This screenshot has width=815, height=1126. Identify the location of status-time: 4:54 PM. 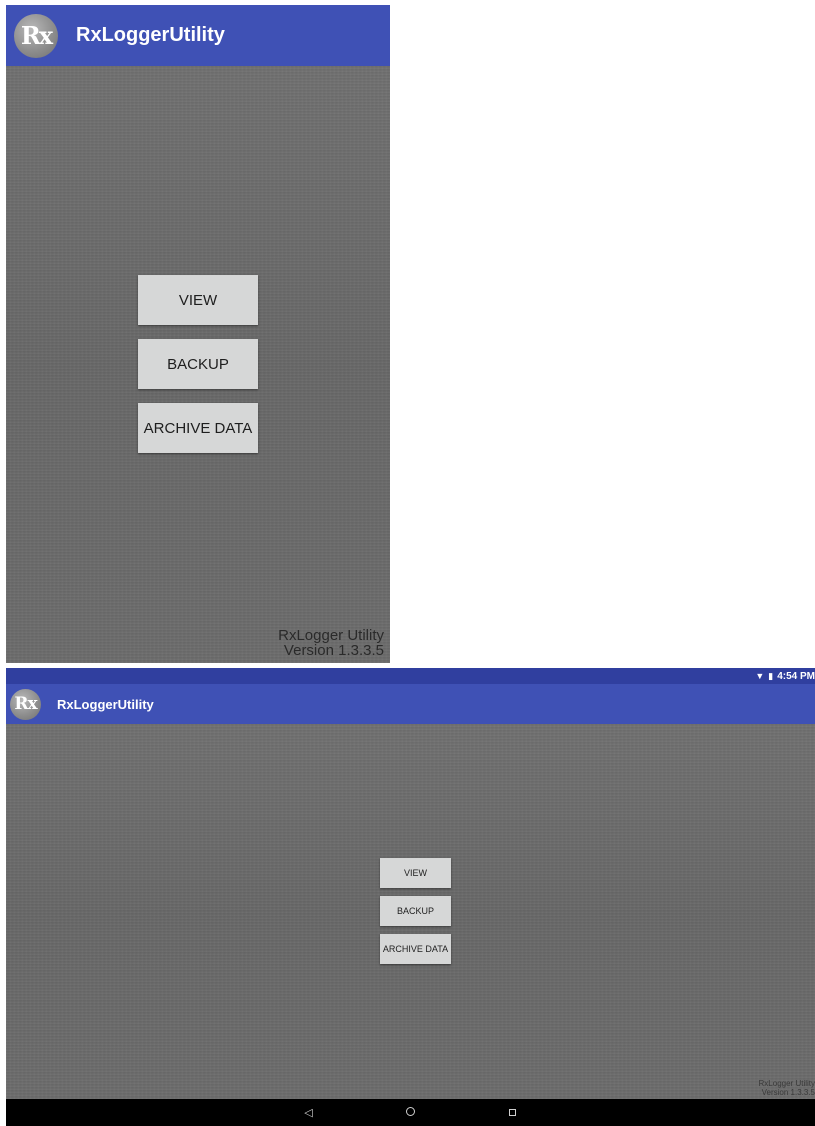
(796, 676).